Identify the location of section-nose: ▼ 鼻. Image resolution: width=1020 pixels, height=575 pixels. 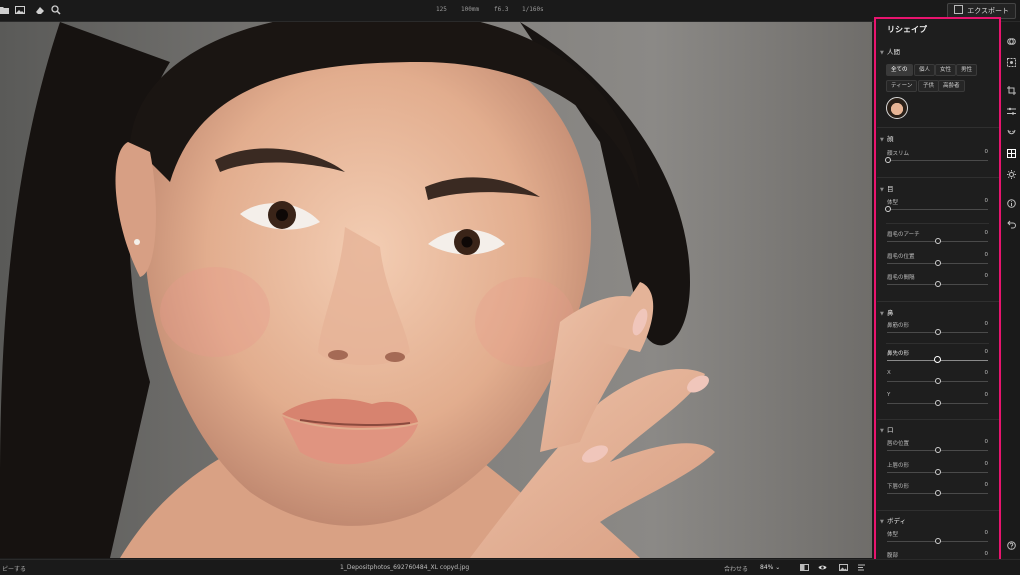
(887, 312).